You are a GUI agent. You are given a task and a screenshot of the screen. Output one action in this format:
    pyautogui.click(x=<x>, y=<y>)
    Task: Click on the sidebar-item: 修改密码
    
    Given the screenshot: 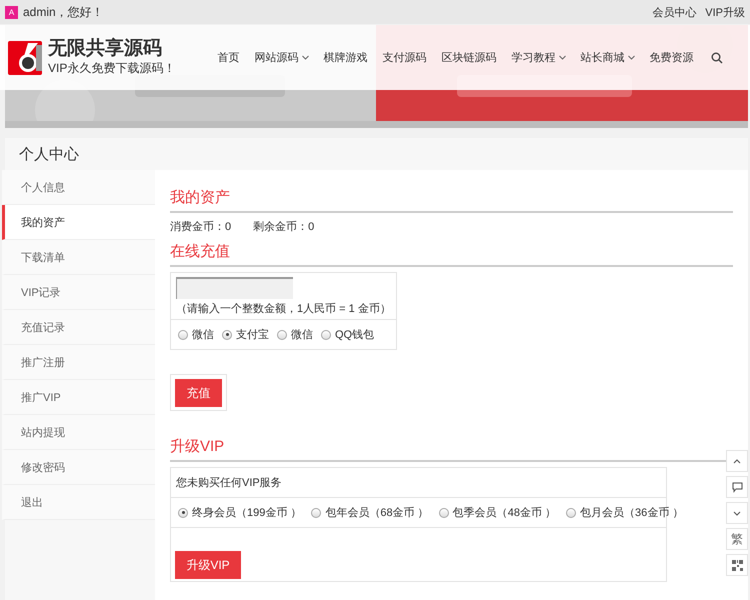 What is the action you would take?
    pyautogui.click(x=78, y=467)
    